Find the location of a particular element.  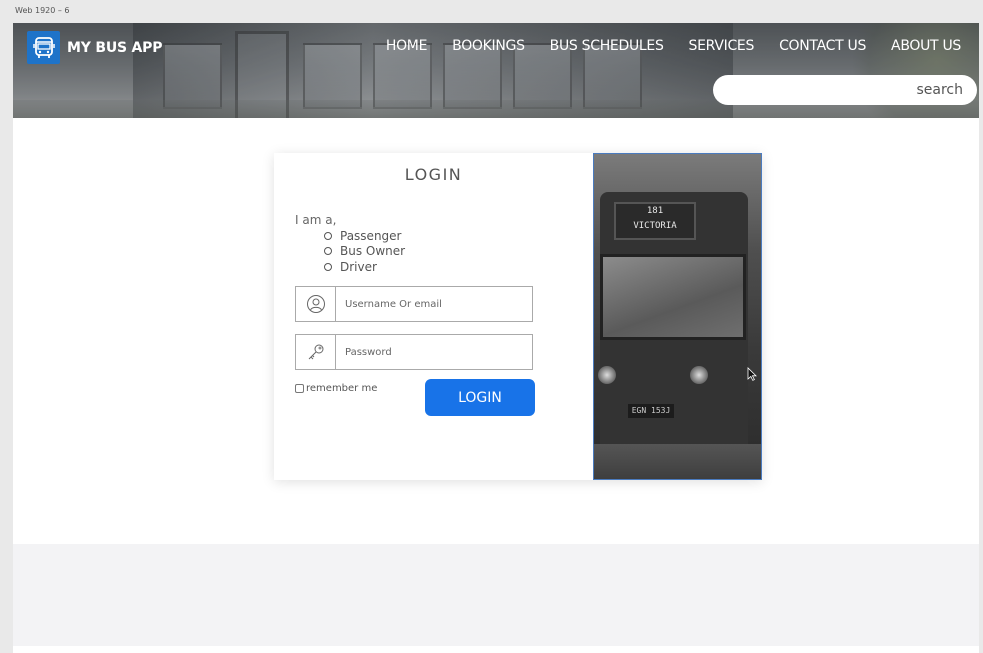

remember-me-checkbox: remember me is located at coordinates (336, 388).